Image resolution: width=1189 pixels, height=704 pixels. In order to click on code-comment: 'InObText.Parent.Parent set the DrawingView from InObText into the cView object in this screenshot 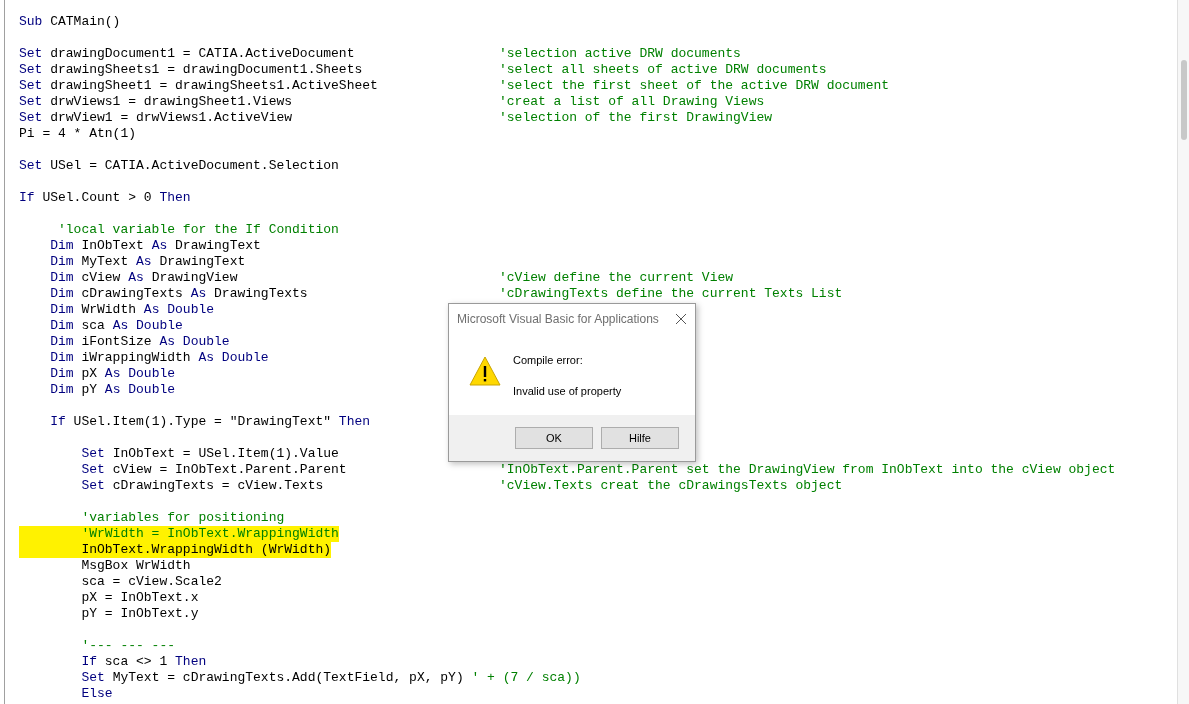, I will do `click(807, 470)`.